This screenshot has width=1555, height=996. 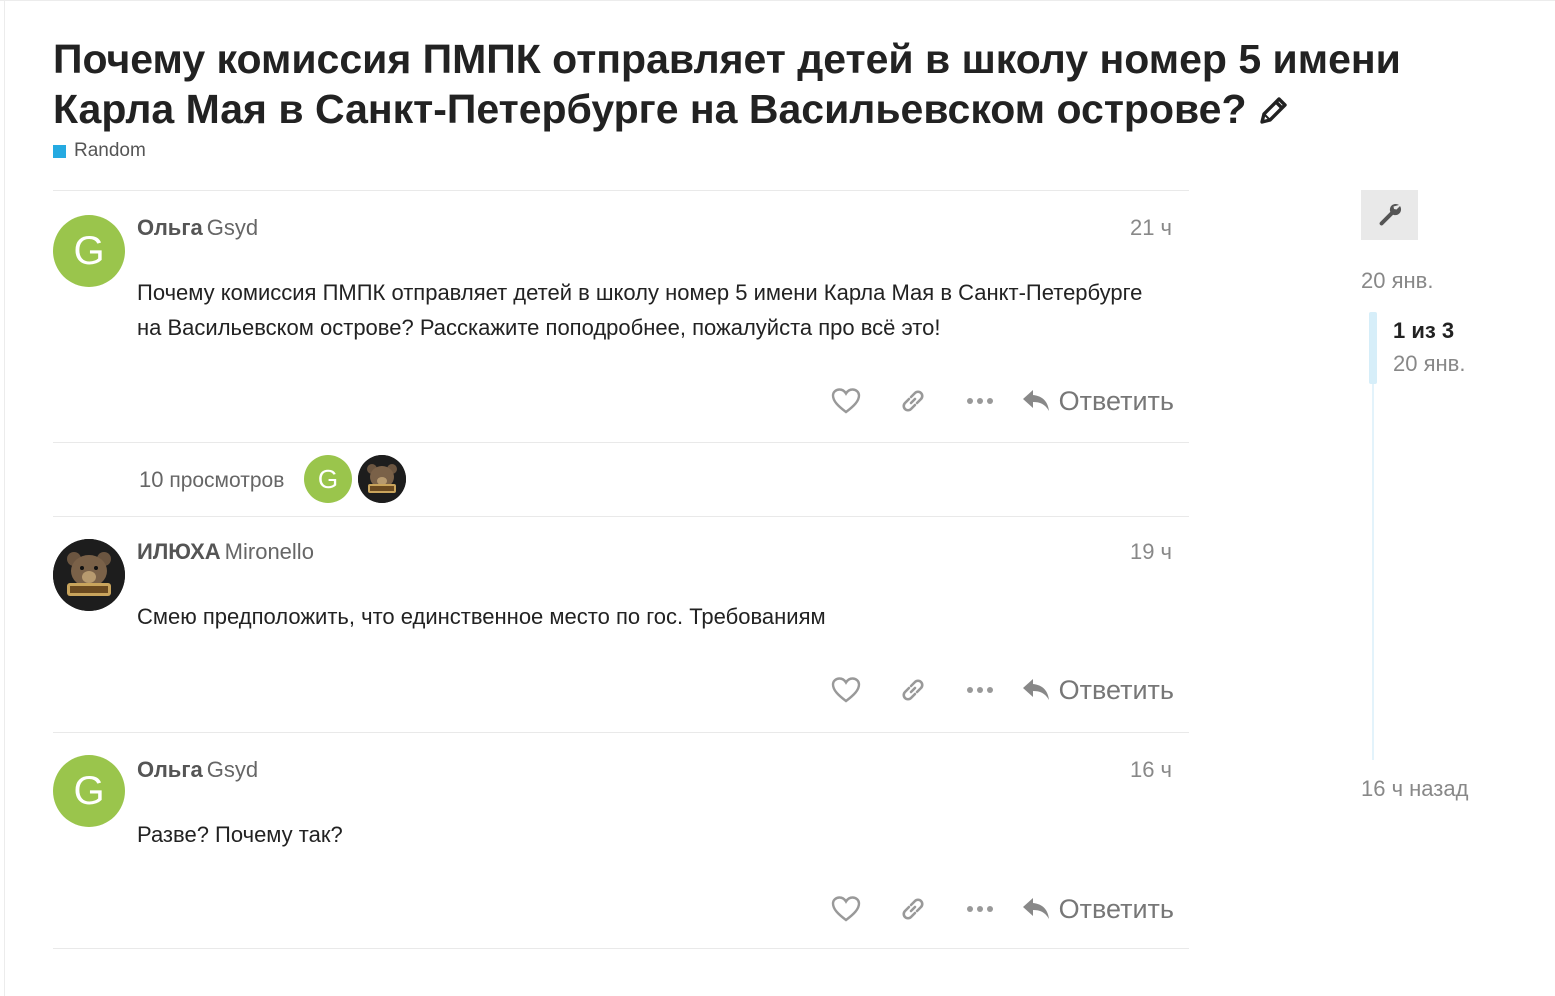 What do you see at coordinates (1429, 363) in the screenshot?
I see `timeline-position-date: 20 янв.` at bounding box center [1429, 363].